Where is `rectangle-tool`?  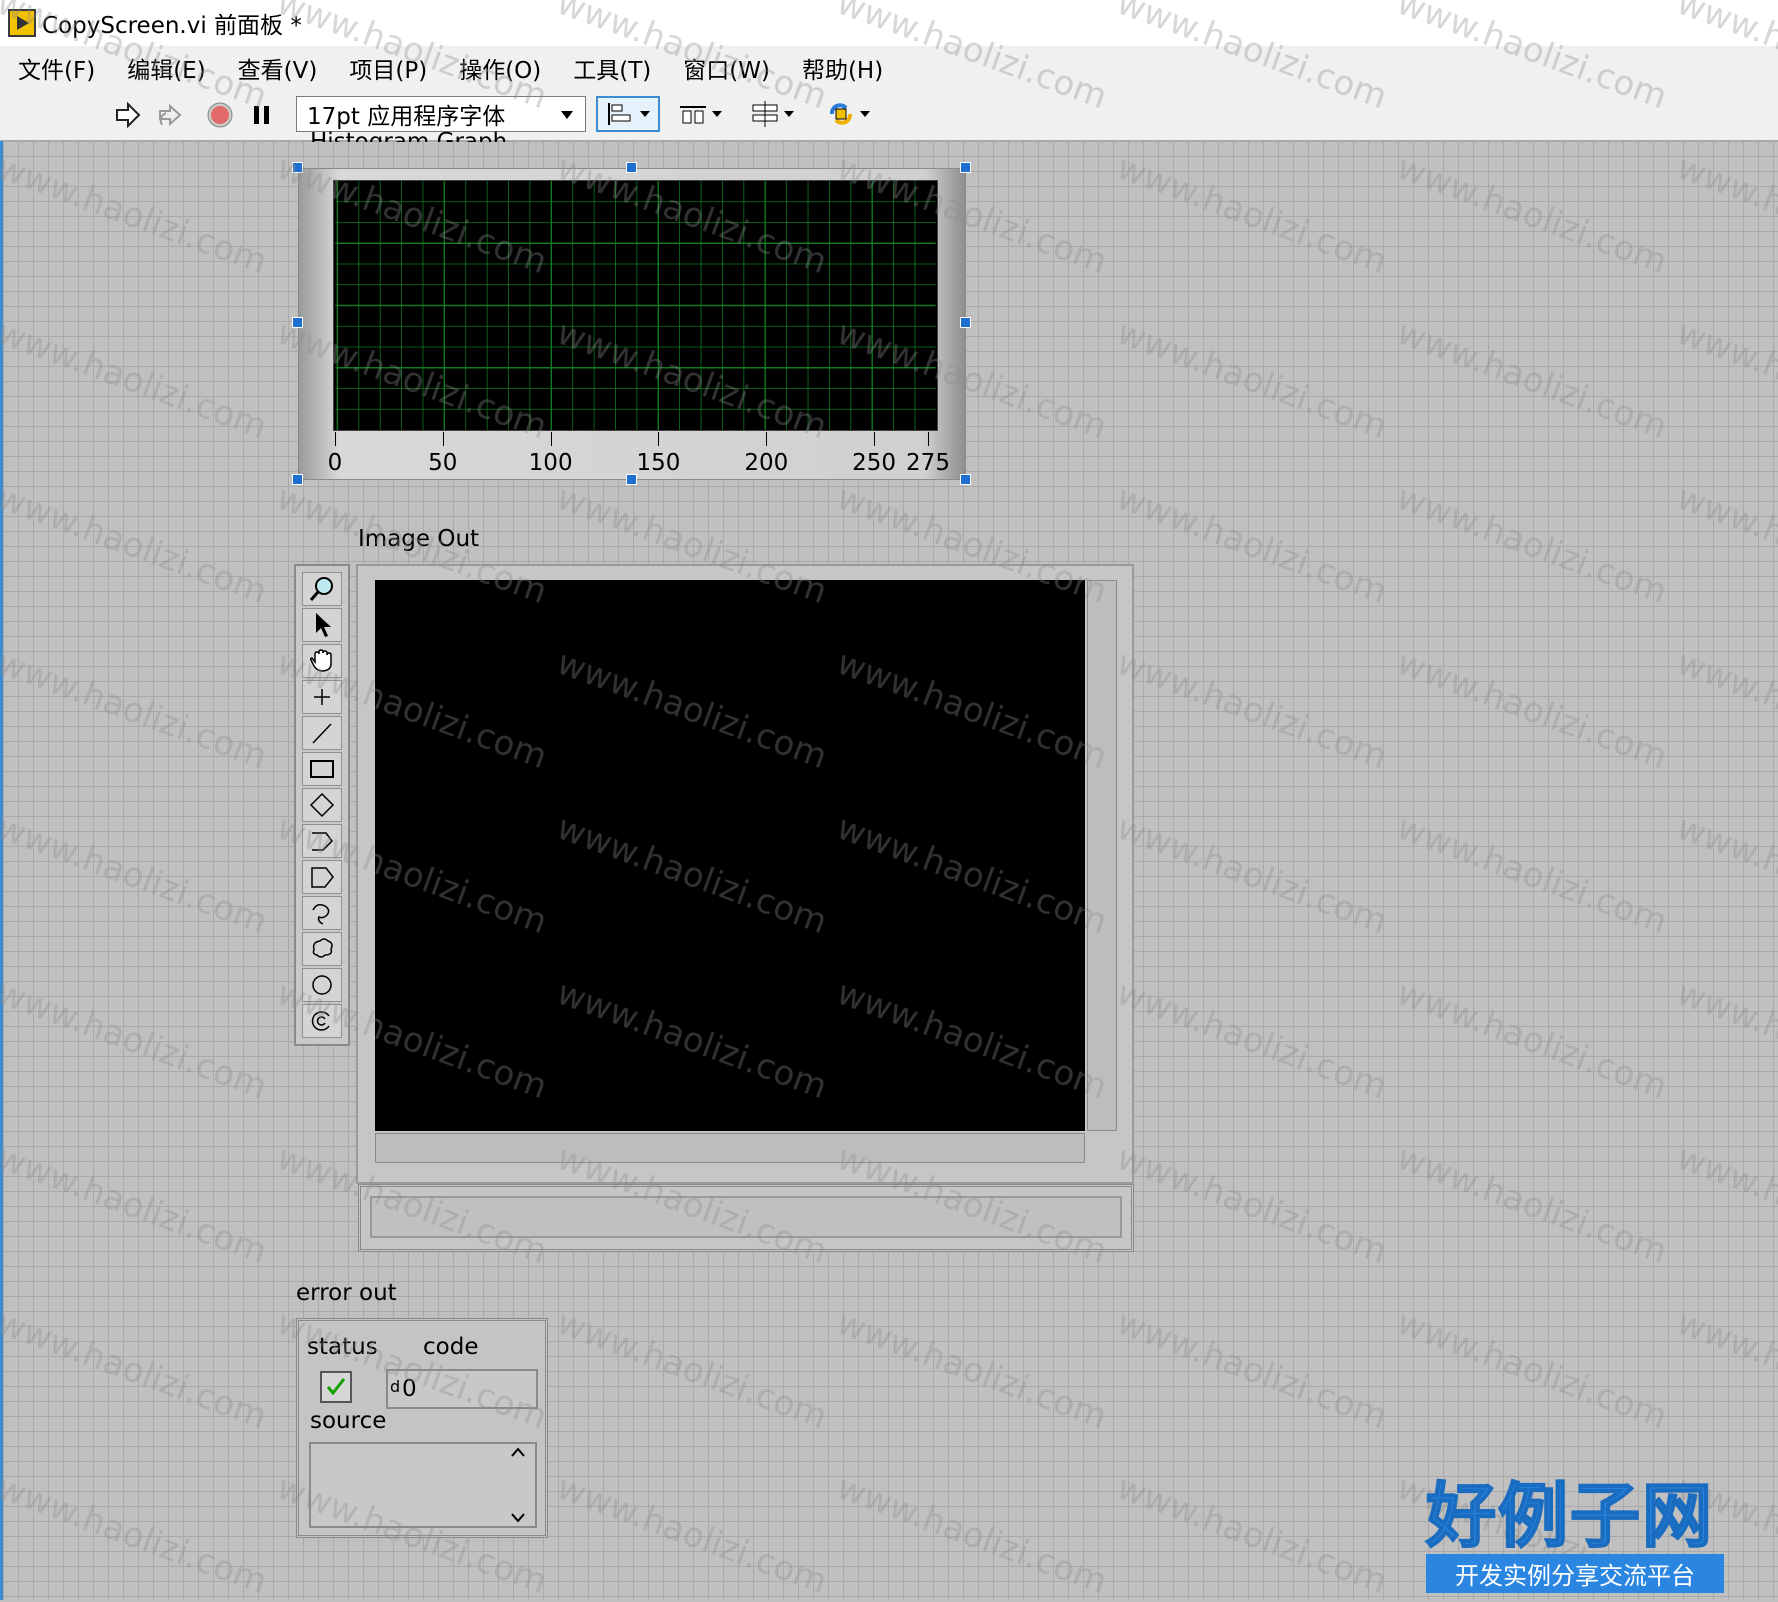
rectangle-tool is located at coordinates (322, 769).